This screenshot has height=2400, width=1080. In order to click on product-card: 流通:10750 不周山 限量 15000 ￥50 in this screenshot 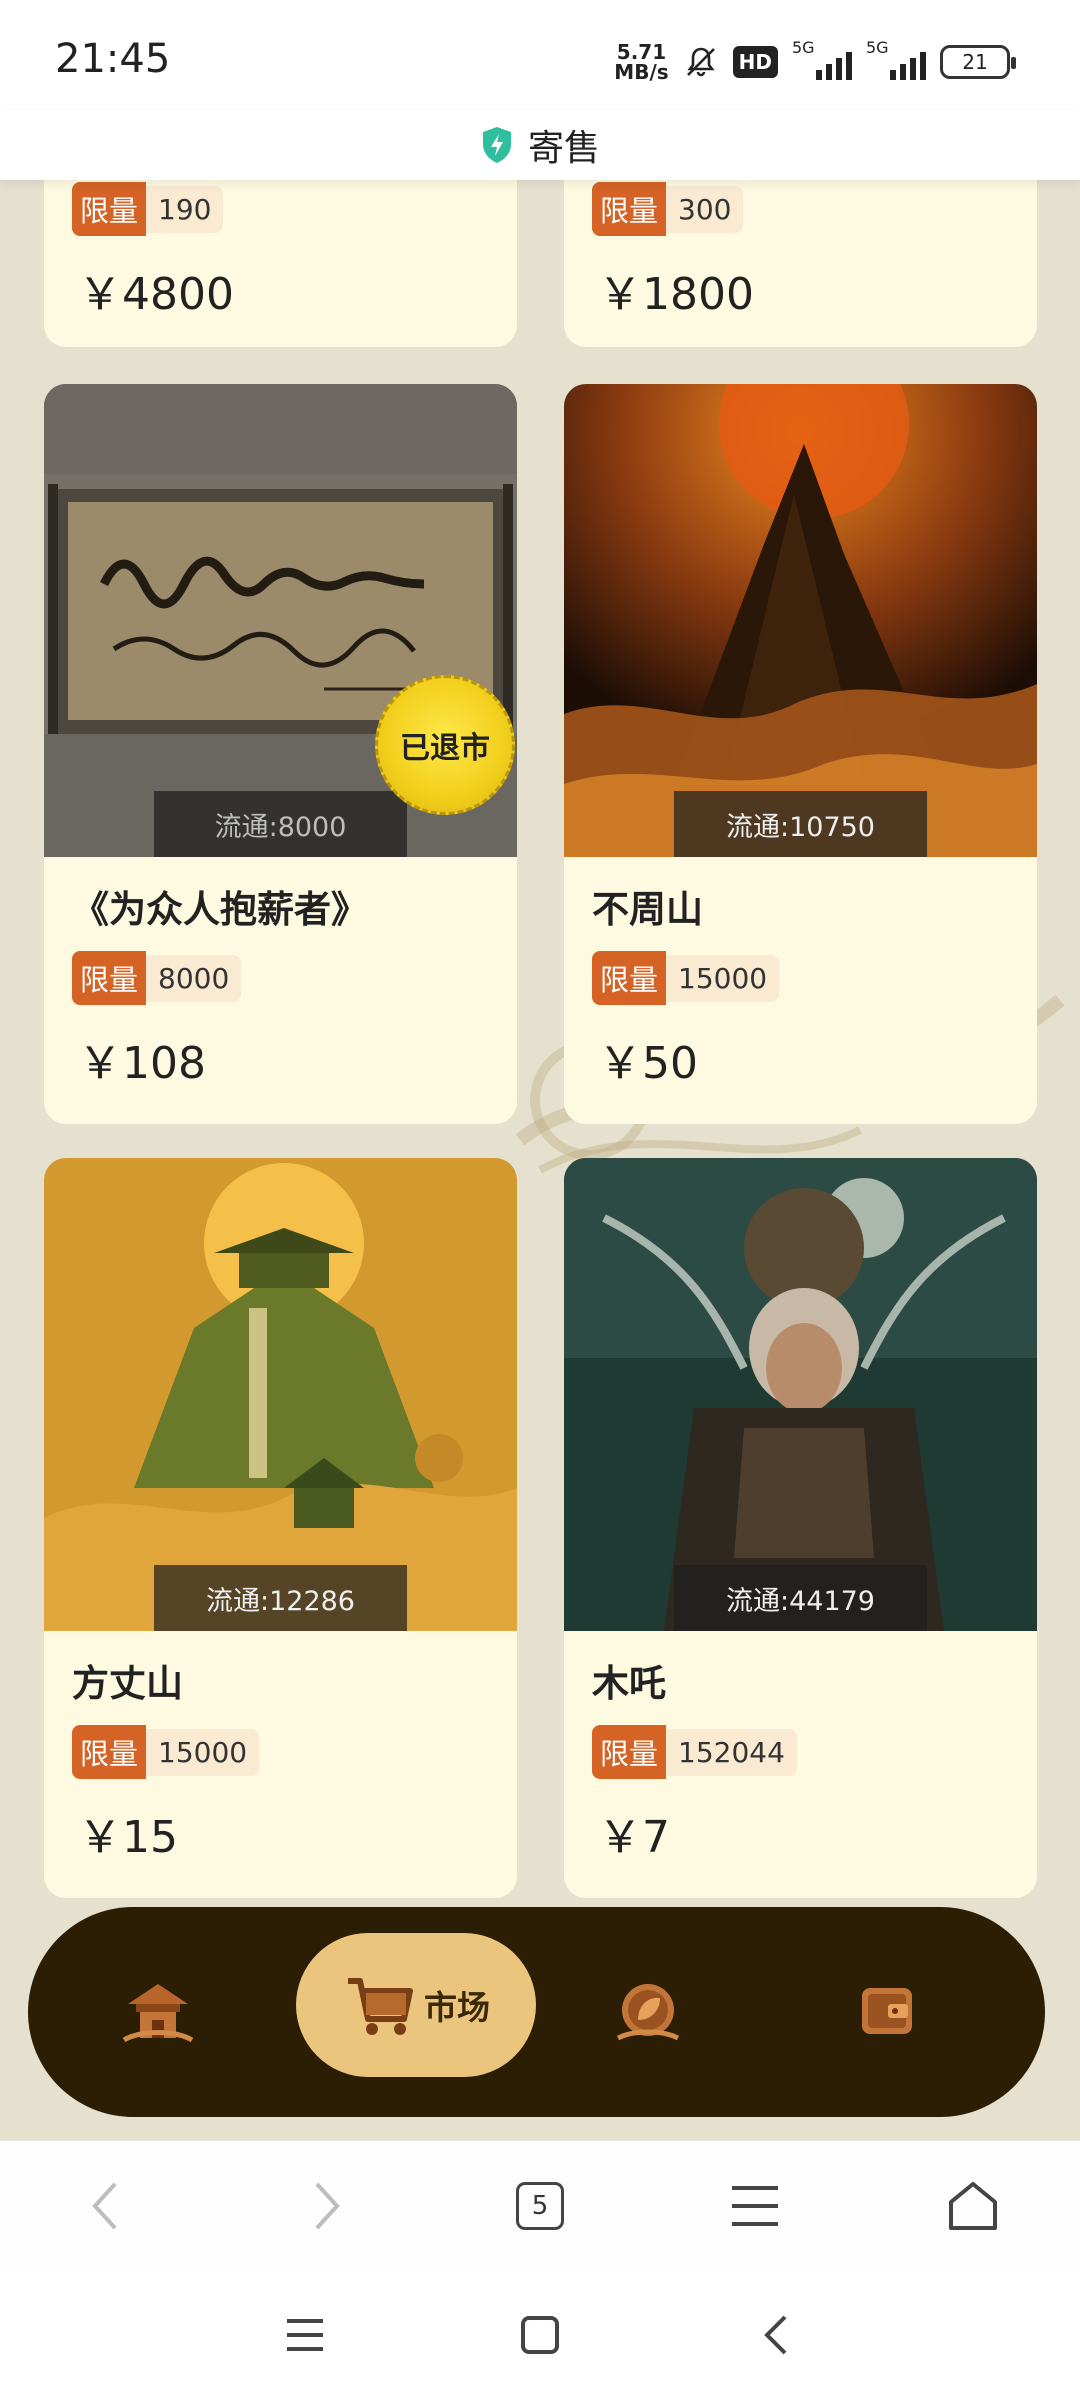, I will do `click(800, 754)`.